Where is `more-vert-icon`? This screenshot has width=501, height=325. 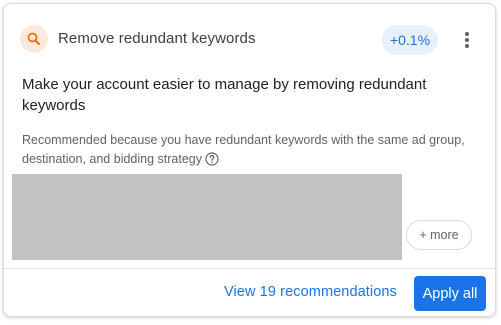 more-vert-icon is located at coordinates (467, 40).